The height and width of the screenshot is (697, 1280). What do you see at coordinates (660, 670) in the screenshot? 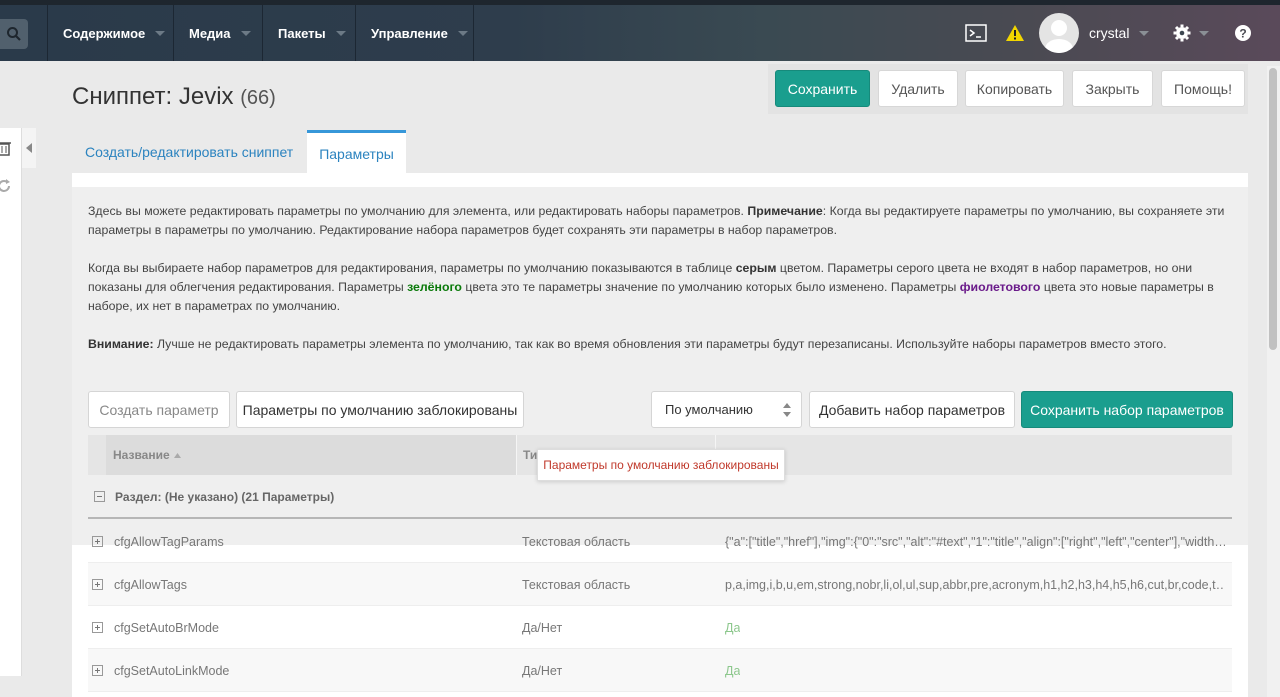
I see `table-row: cfgSetAutoLinkMode Да/Нет Да` at bounding box center [660, 670].